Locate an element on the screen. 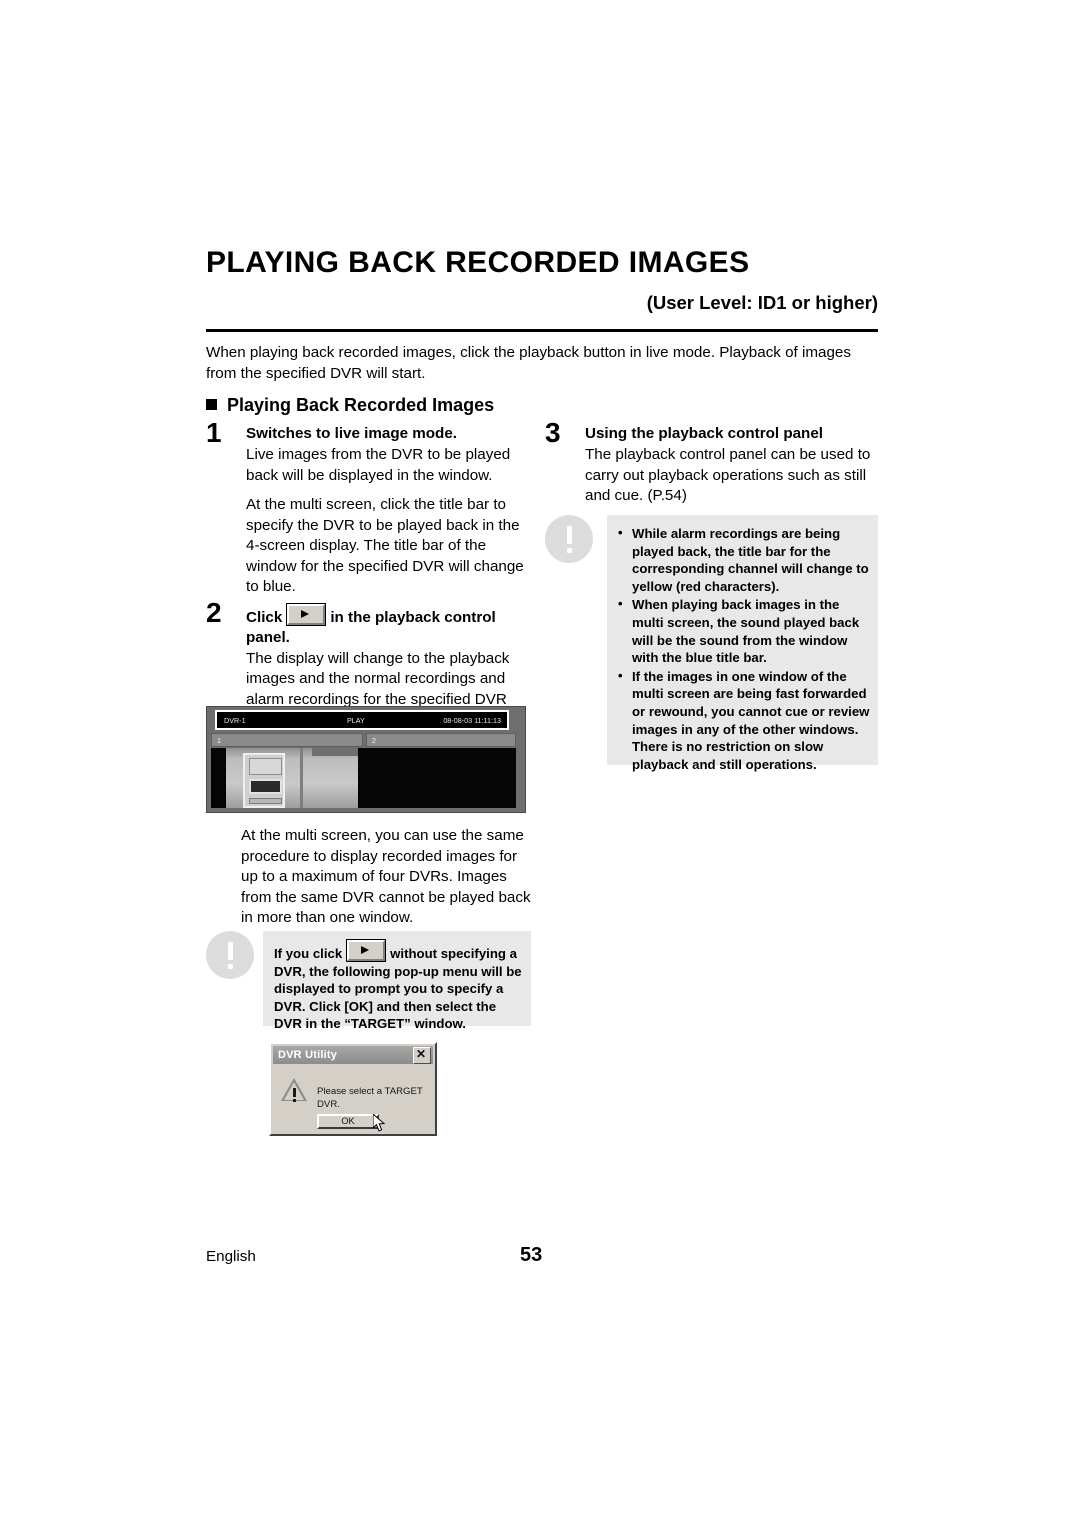  step-3-title: Using the playback control panel is located at coordinates (704, 433).